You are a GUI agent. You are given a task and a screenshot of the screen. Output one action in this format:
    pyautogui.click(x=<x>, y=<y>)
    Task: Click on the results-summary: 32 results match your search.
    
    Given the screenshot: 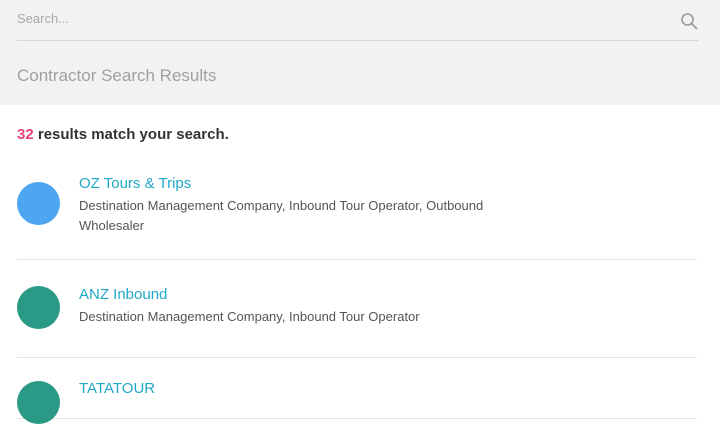 What is the action you would take?
    pyautogui.click(x=123, y=134)
    